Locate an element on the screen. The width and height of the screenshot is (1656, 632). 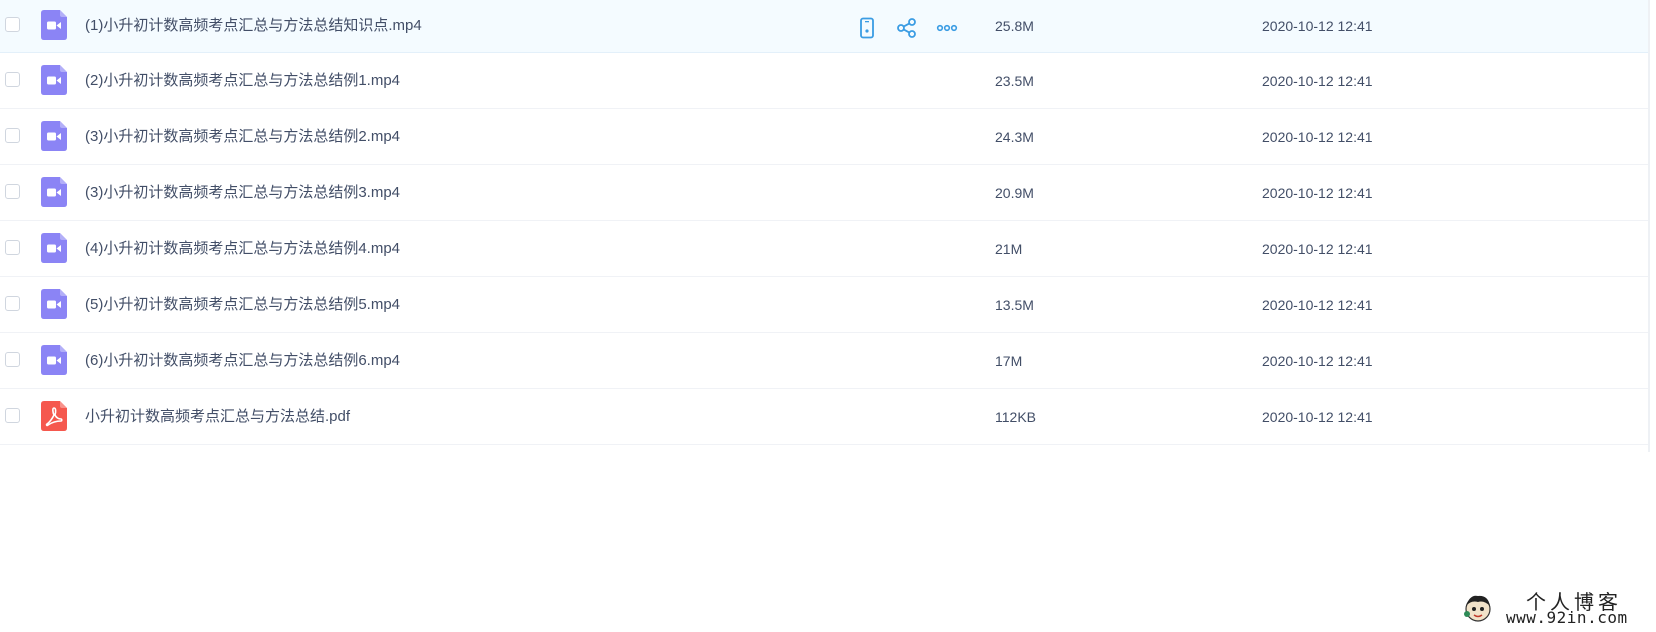
watermark: 个人博客 www.92in.com is located at coordinates (1552, 608).